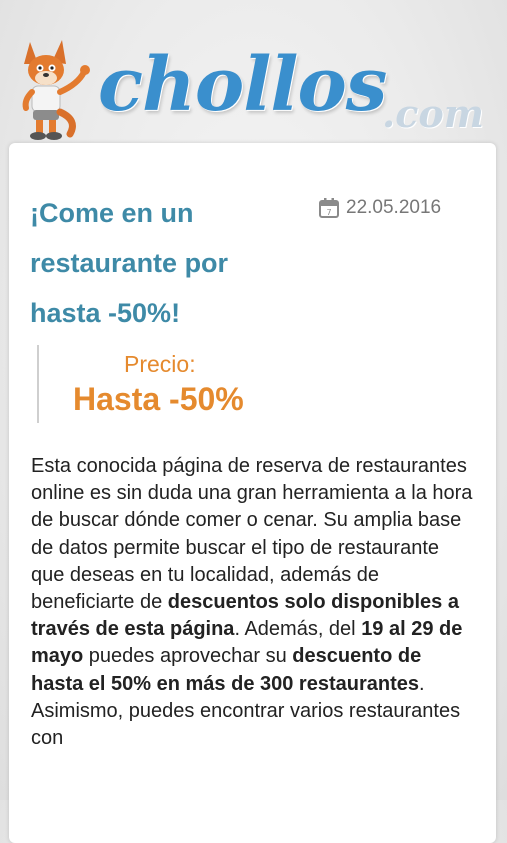 The height and width of the screenshot is (843, 507). What do you see at coordinates (394, 207) in the screenshot?
I see `date-text: 22.05.2016` at bounding box center [394, 207].